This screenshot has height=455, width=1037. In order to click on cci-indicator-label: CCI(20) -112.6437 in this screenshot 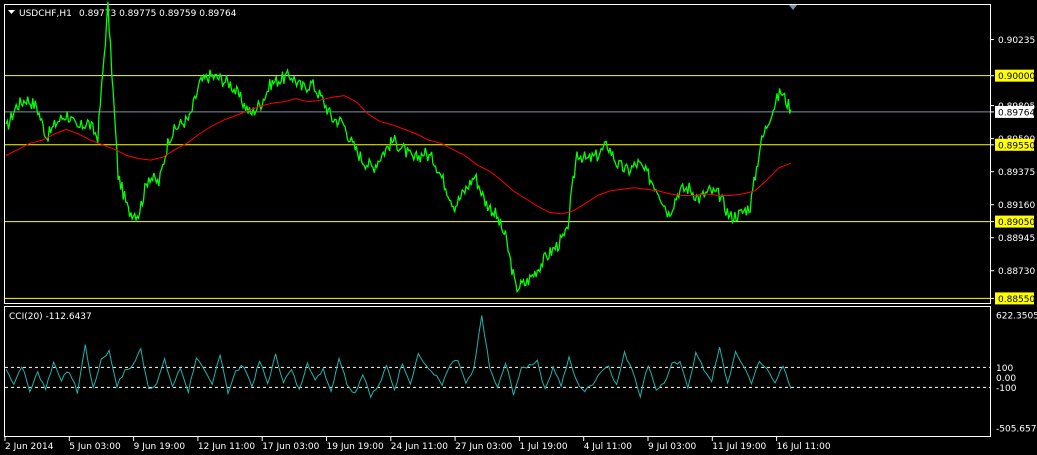, I will do `click(50, 317)`.